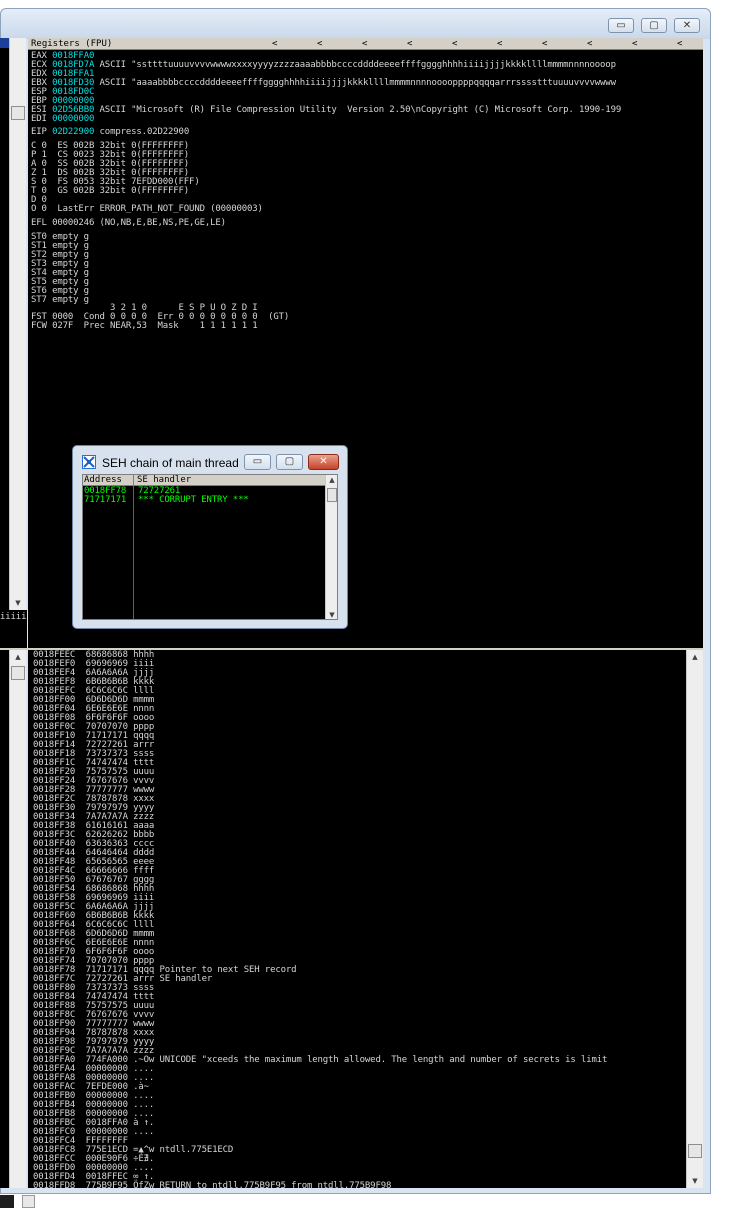  Describe the element at coordinates (89, 462) in the screenshot. I see `app-icon` at that location.